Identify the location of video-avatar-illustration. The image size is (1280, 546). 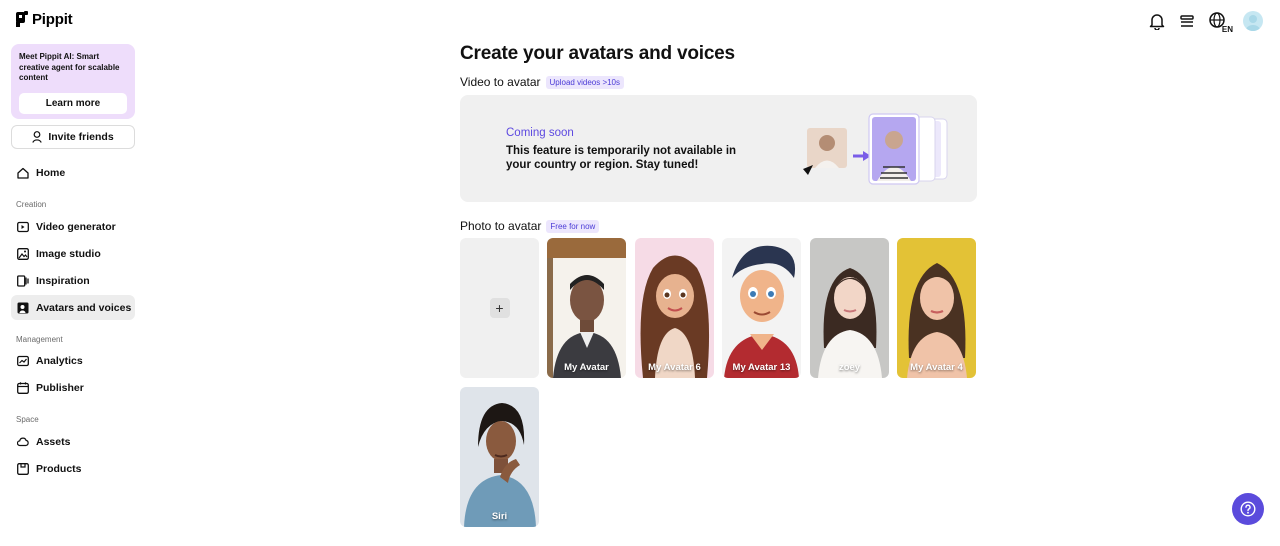
(878, 149).